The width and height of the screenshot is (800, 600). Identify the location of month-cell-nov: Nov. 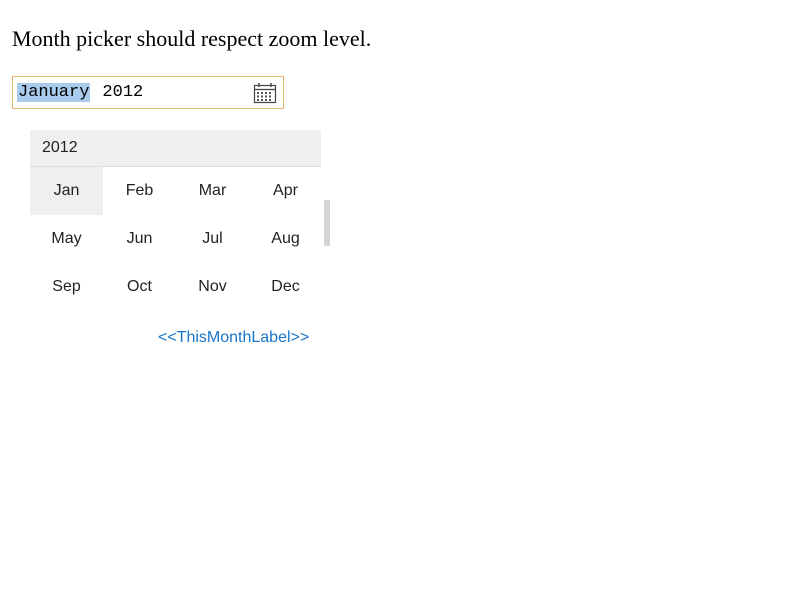
(212, 287).